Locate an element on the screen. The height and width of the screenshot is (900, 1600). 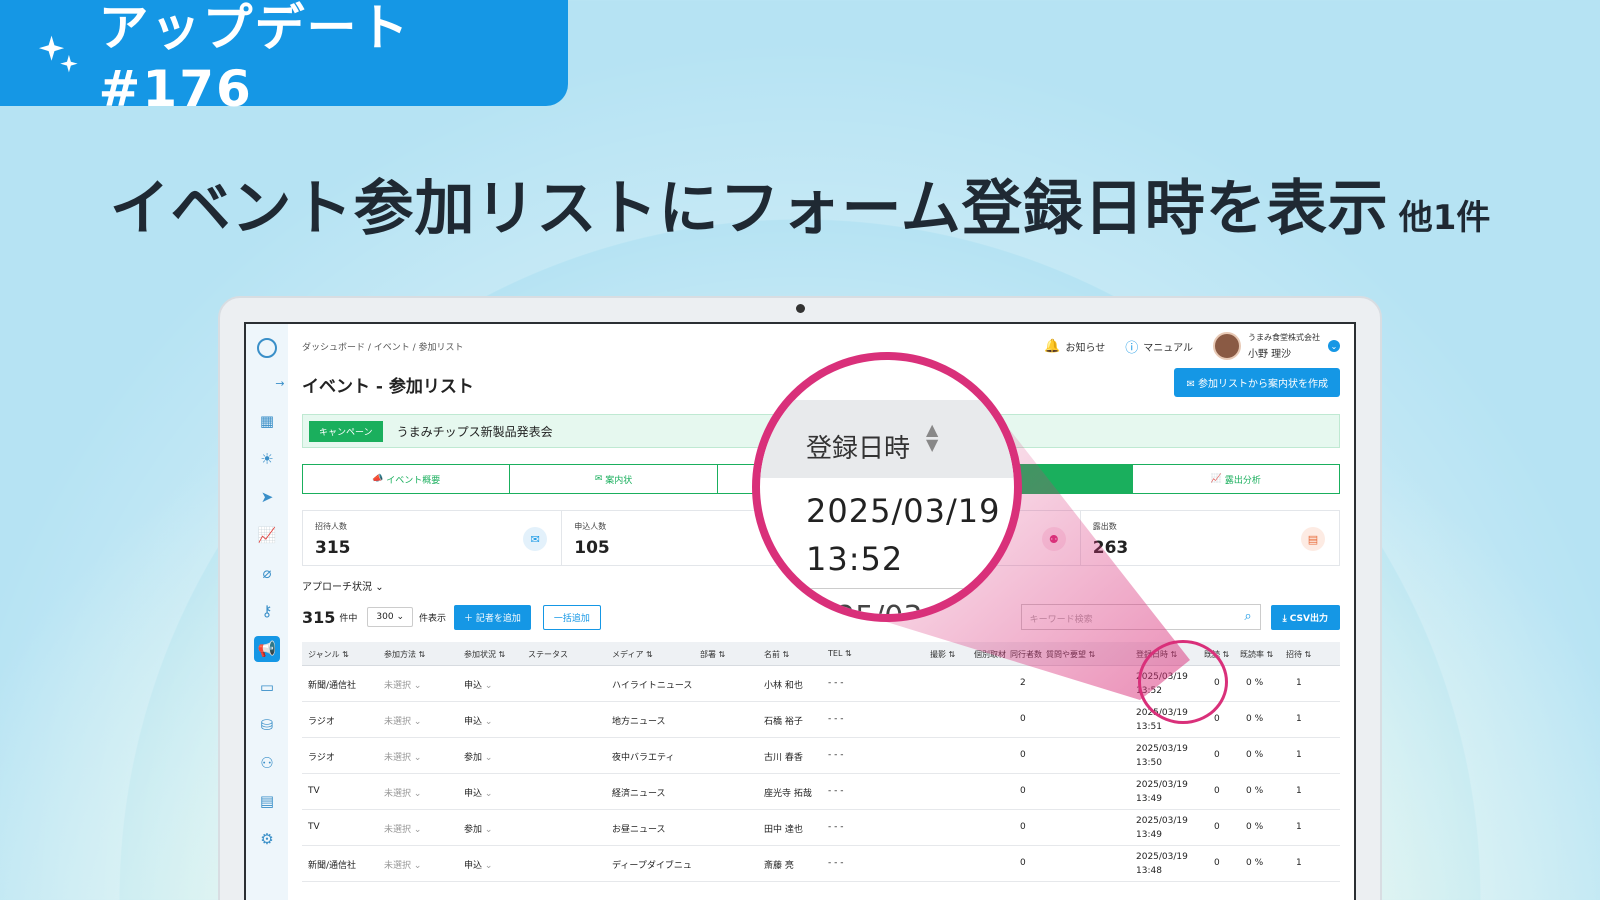
search-input: キーワード検索 ⌕ is located at coordinates (1140, 617).